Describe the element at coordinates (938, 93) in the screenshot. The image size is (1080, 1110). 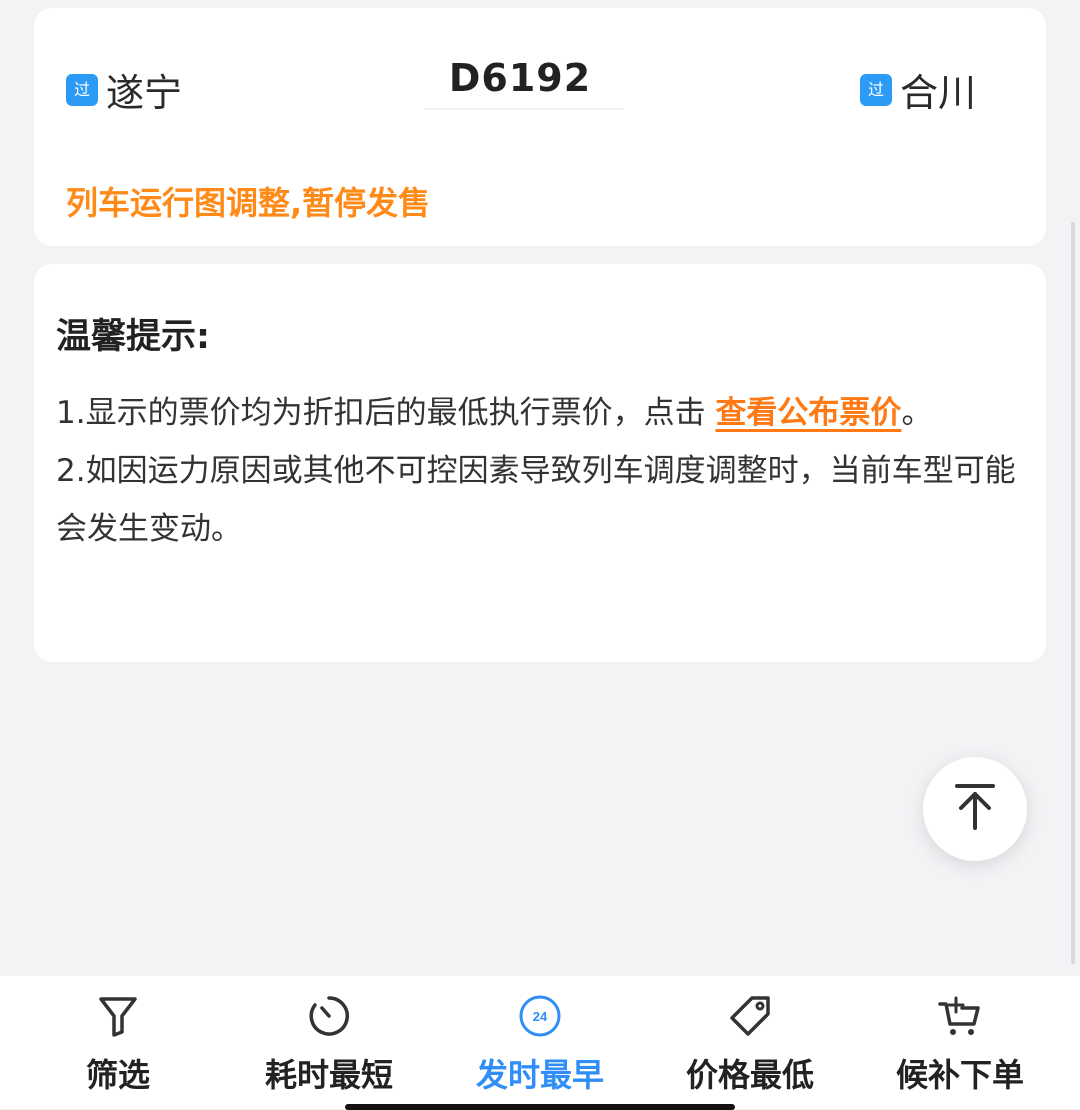
I see `arrival-station-name: 合川` at that location.